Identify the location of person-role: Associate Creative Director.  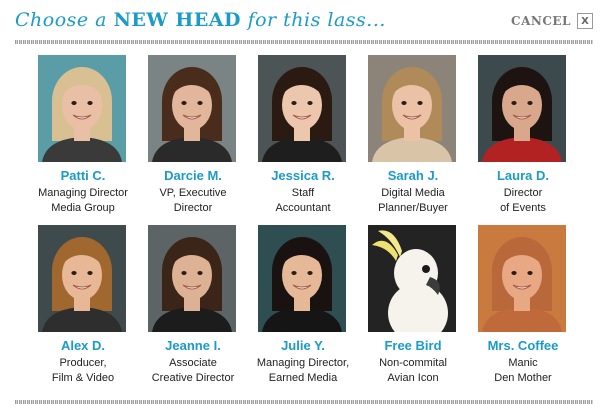
(193, 371).